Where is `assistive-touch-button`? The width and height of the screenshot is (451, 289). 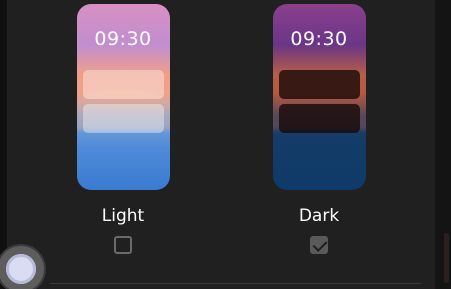
assistive-touch-button is located at coordinates (22, 267).